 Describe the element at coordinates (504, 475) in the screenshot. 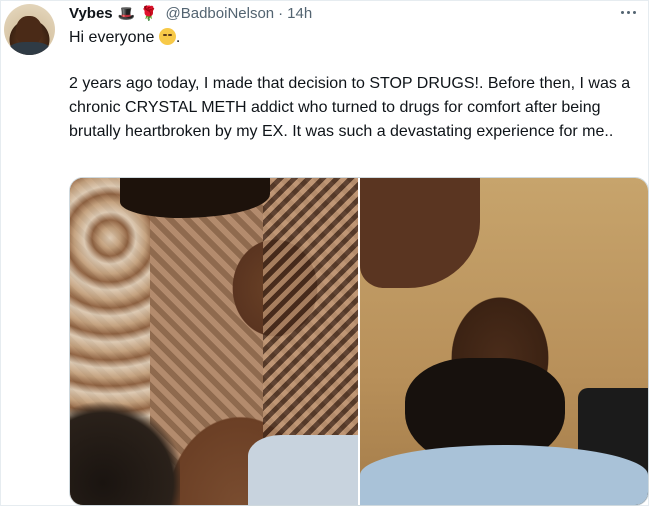

I see `shirt-shape` at that location.